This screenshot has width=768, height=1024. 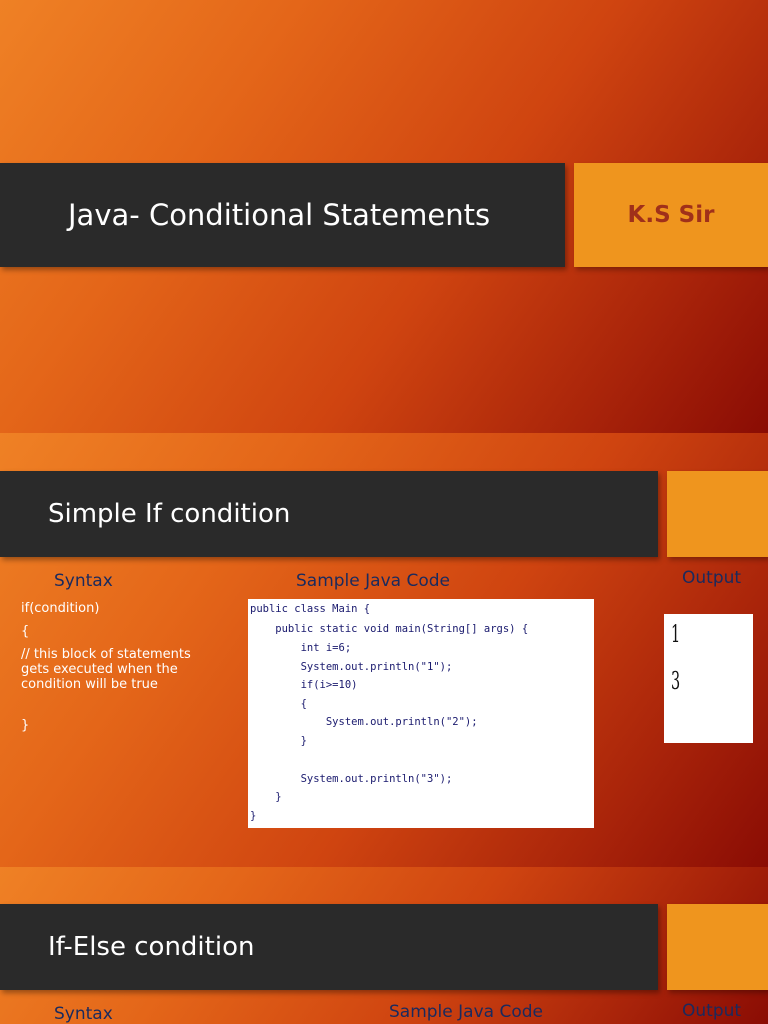 What do you see at coordinates (329, 514) in the screenshot?
I see `slide-title-bar: Simple If condition` at bounding box center [329, 514].